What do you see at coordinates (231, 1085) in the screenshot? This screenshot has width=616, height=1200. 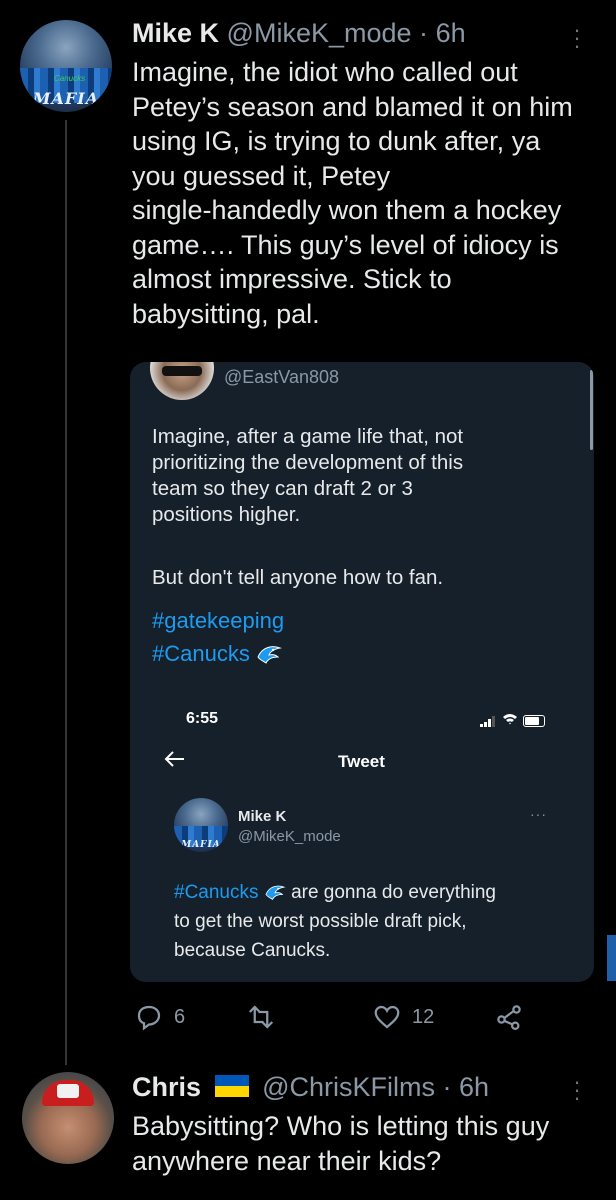 I see `ukraine-flag-icon` at bounding box center [231, 1085].